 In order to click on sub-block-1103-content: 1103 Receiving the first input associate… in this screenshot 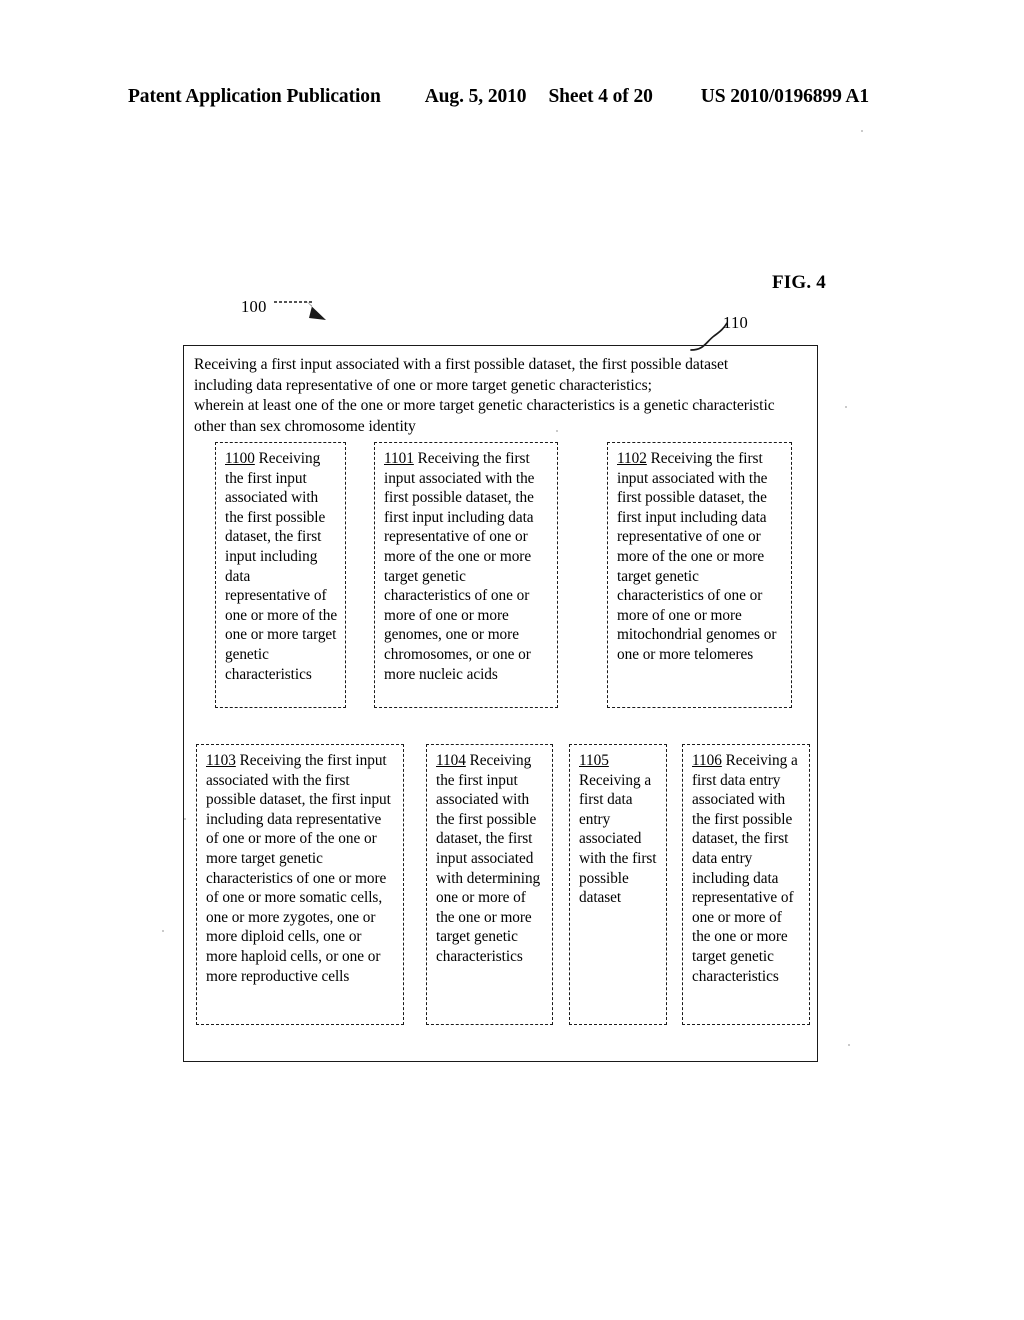, I will do `click(300, 865)`.